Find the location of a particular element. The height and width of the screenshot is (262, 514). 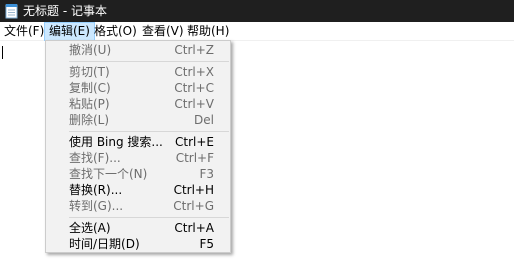

menu-item-shortcut: F5 is located at coordinates (206, 244).